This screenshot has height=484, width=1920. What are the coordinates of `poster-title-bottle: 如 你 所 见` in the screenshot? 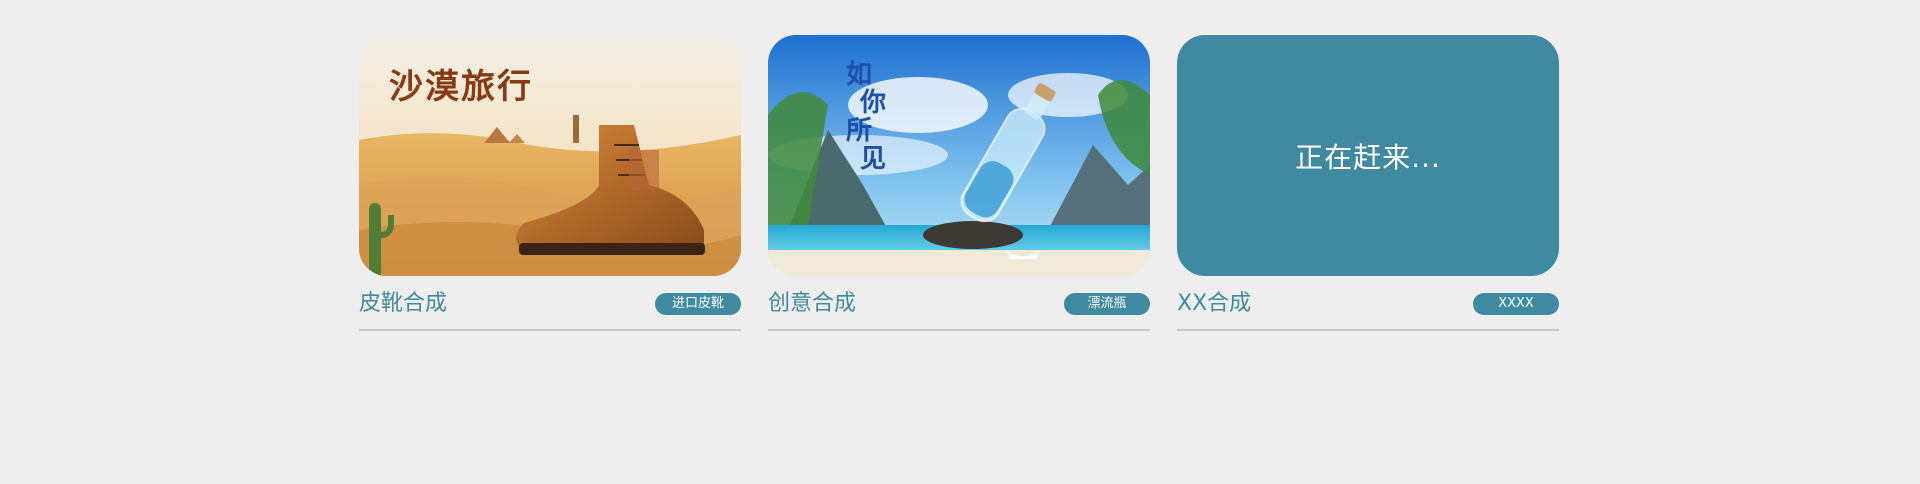 It's located at (876, 117).